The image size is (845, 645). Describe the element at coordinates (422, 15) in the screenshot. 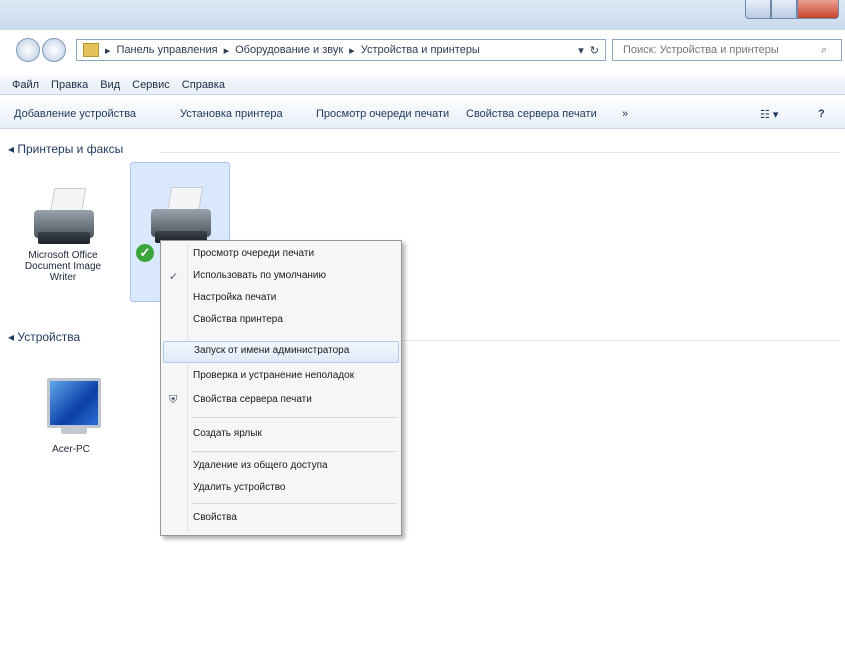

I see `window-title-bar` at that location.